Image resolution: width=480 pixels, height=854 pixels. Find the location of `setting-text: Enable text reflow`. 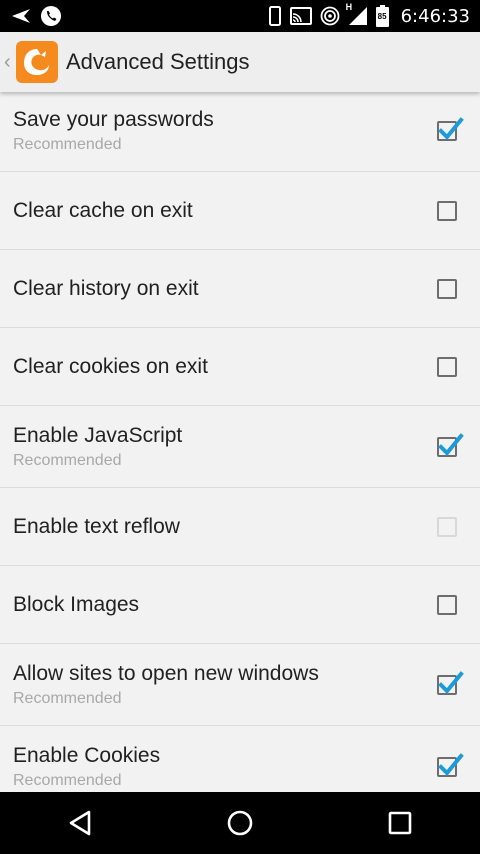

setting-text: Enable text reflow is located at coordinates (96, 527).